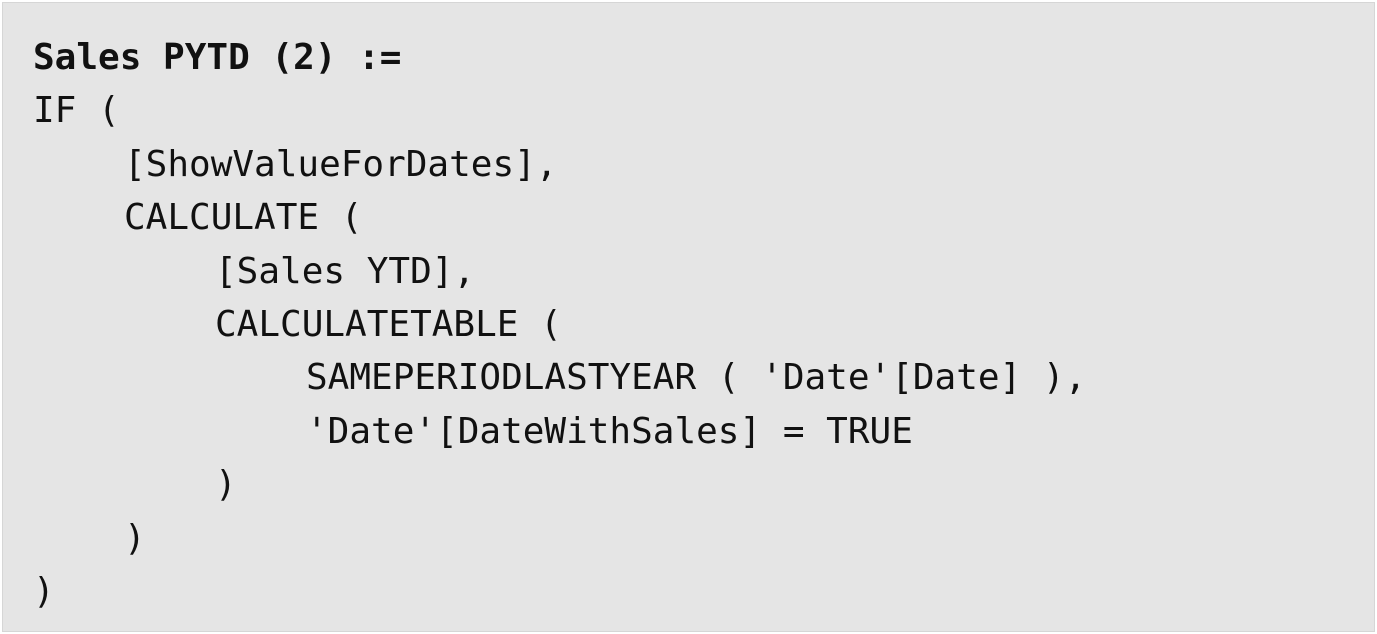 The image size is (1377, 634). Describe the element at coordinates (388, 324) in the screenshot. I see `code-line: CALCULATETABLE (` at that location.